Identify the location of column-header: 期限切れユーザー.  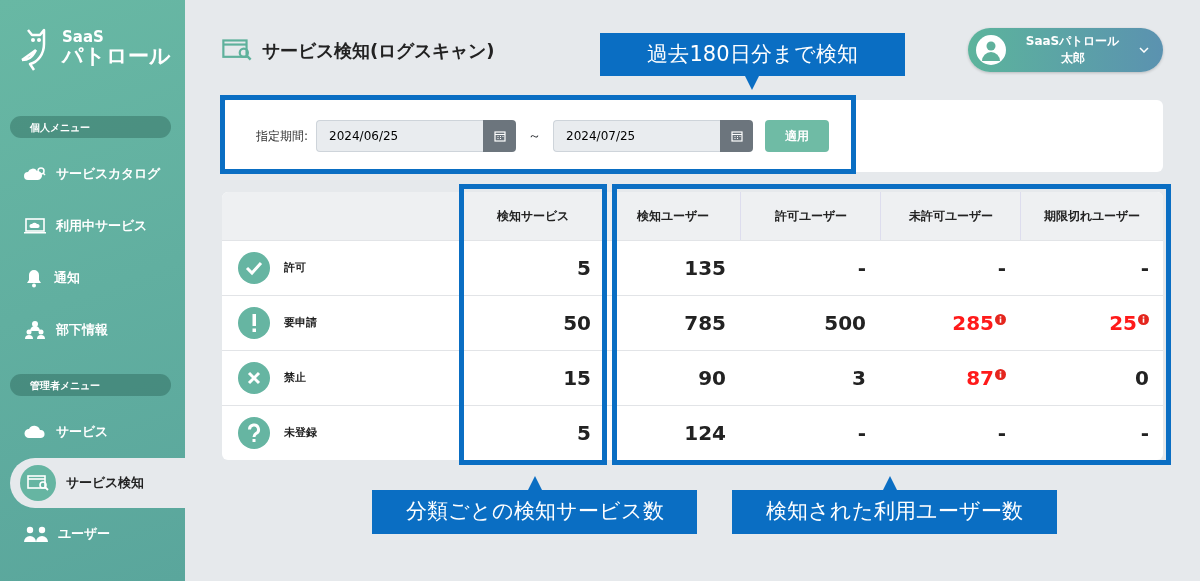
(1091, 216).